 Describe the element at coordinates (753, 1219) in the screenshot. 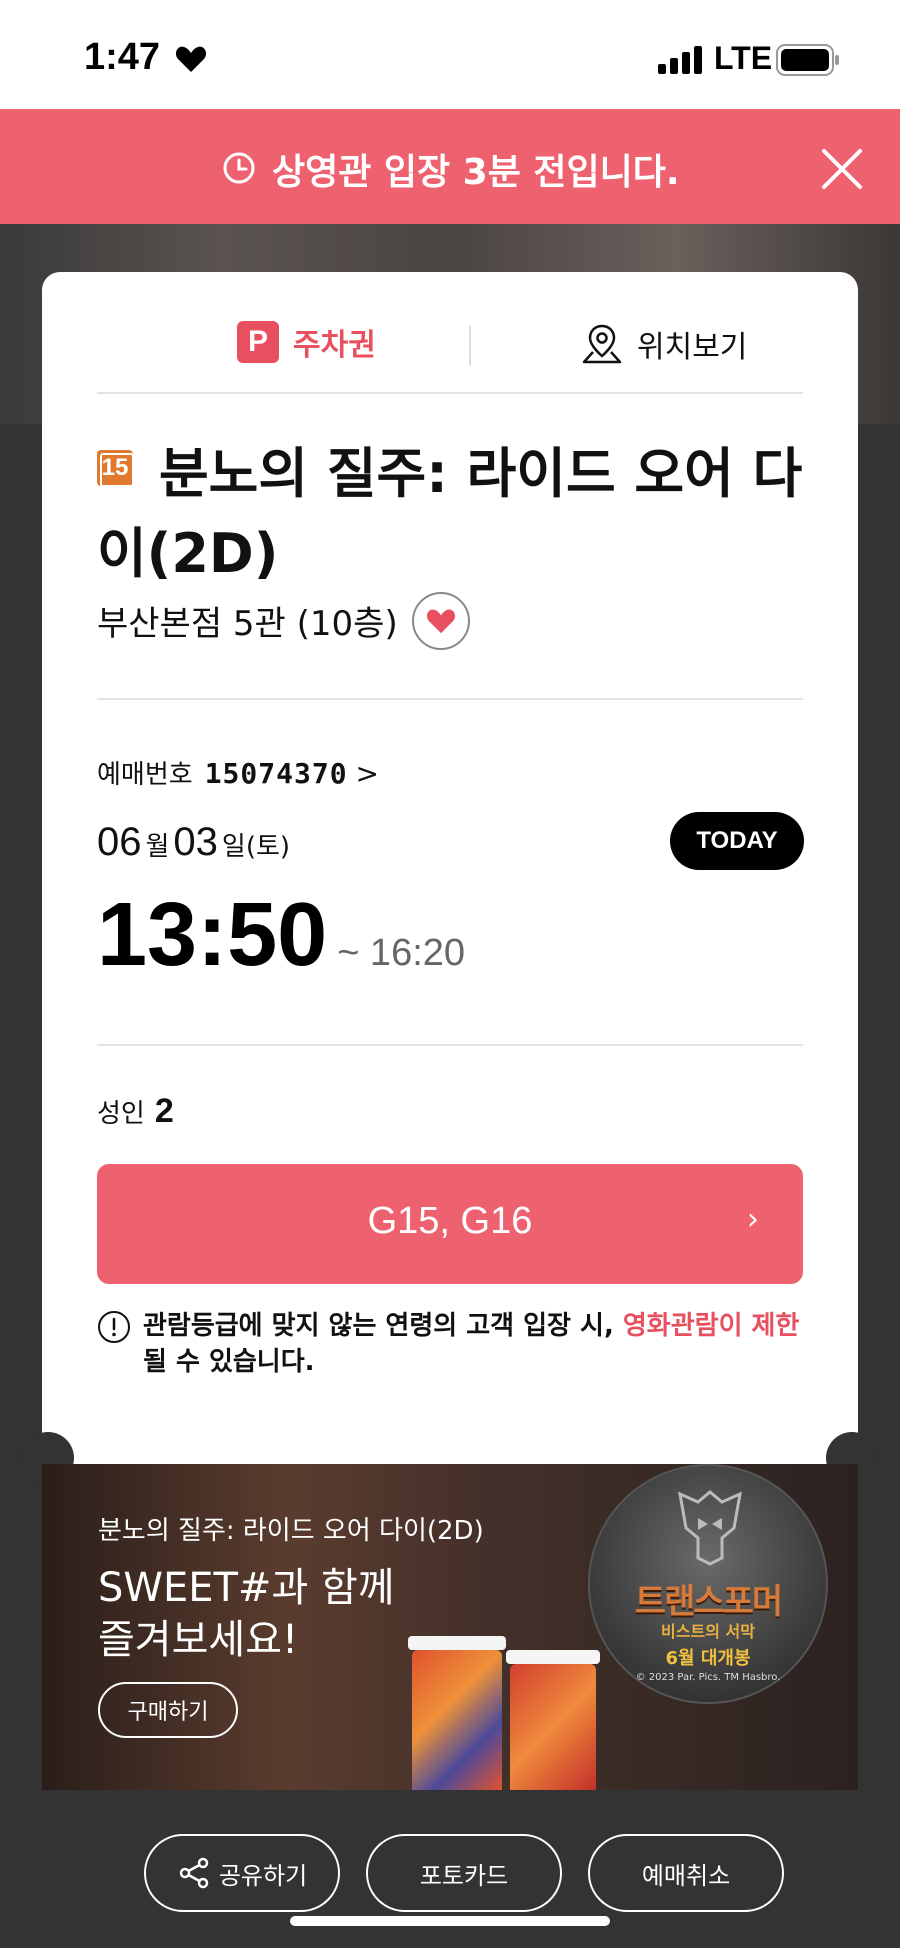

I see `chevron-right-icon: ›` at that location.